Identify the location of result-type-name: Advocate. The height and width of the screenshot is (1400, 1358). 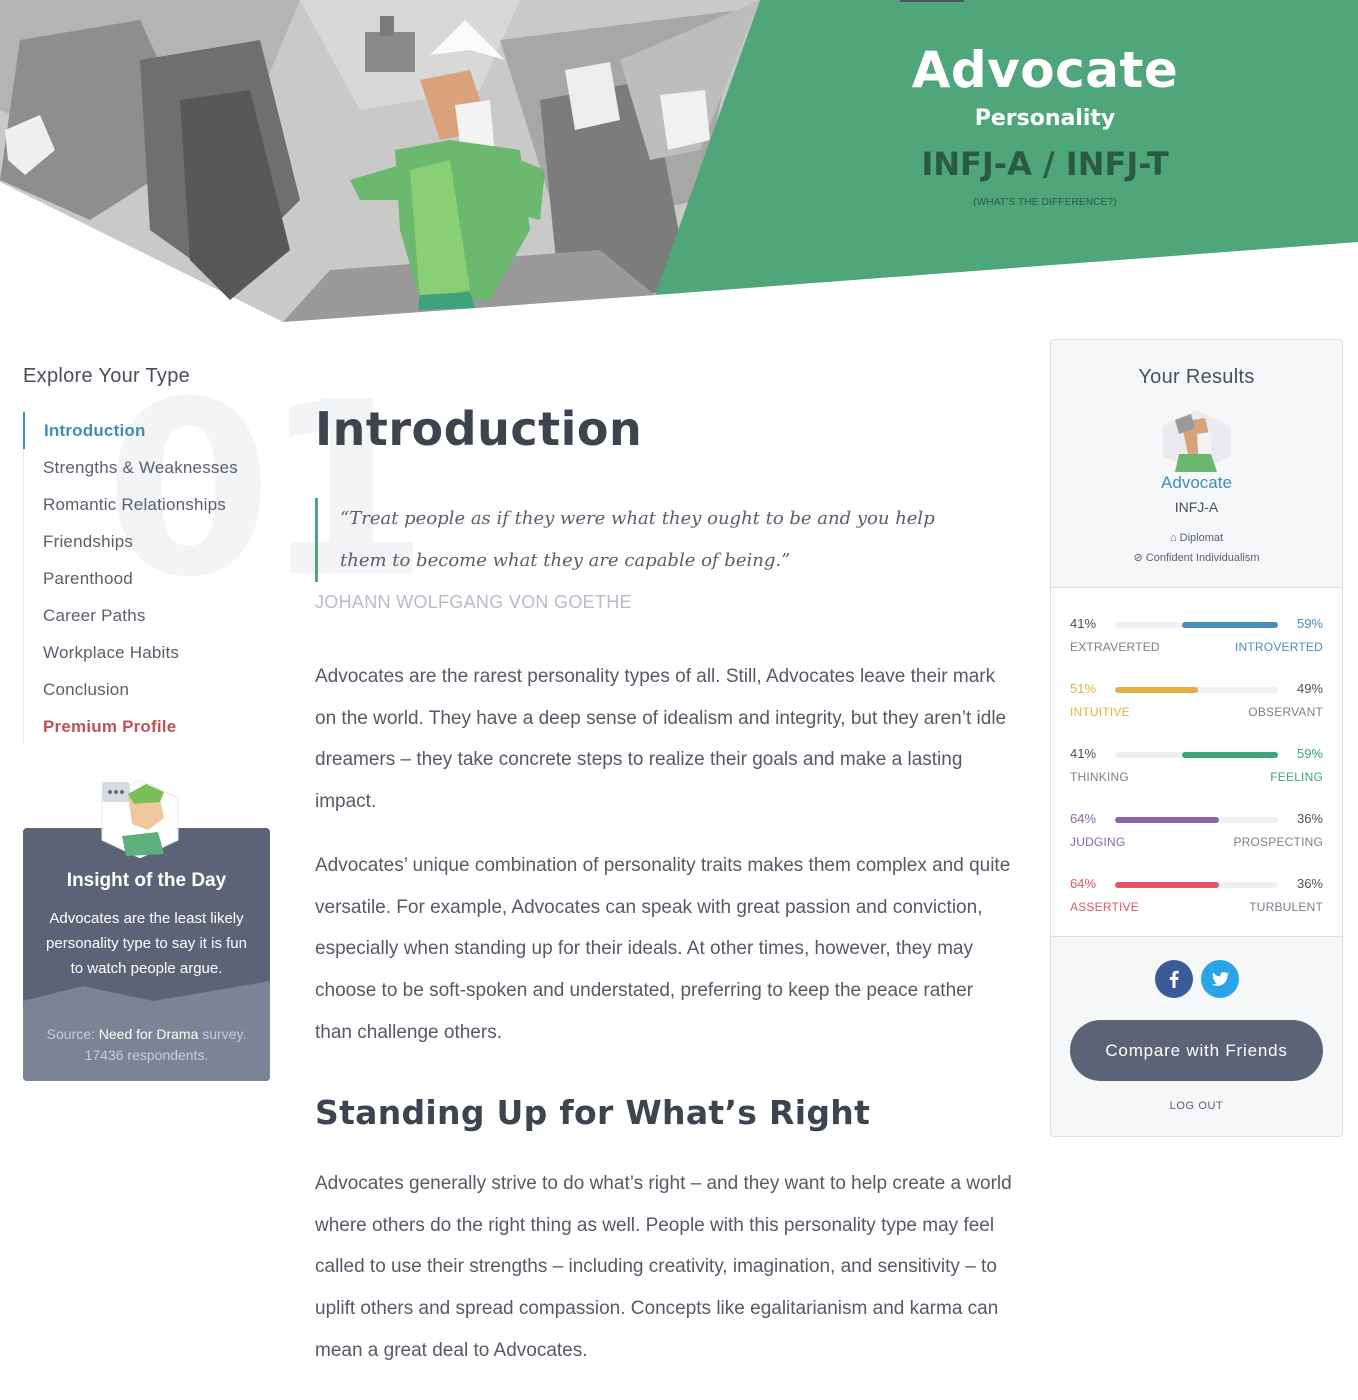
(1196, 483).